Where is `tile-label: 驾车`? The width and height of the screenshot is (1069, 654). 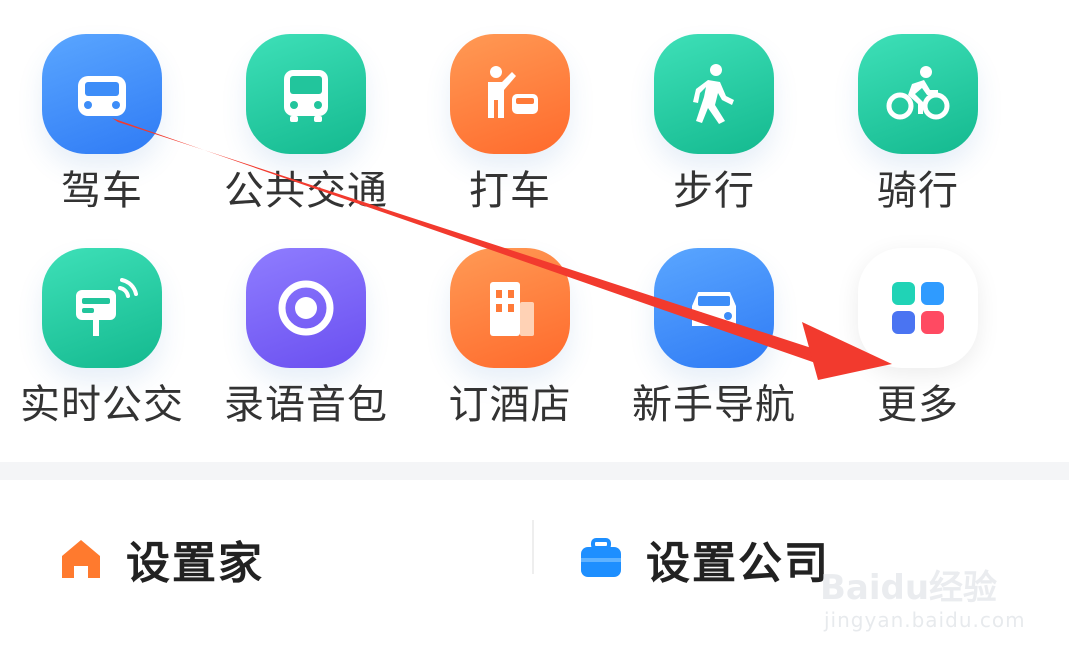
tile-label: 驾车 is located at coordinates (102, 191).